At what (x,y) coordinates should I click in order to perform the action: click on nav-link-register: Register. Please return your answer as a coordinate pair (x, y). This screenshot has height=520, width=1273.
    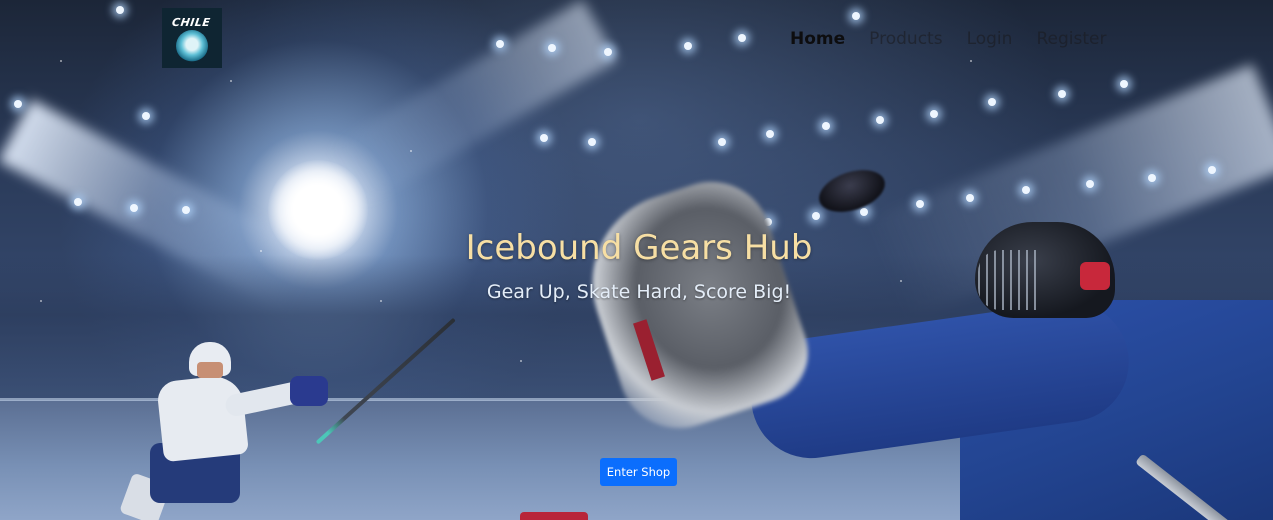
    Looking at the image, I should click on (1071, 39).